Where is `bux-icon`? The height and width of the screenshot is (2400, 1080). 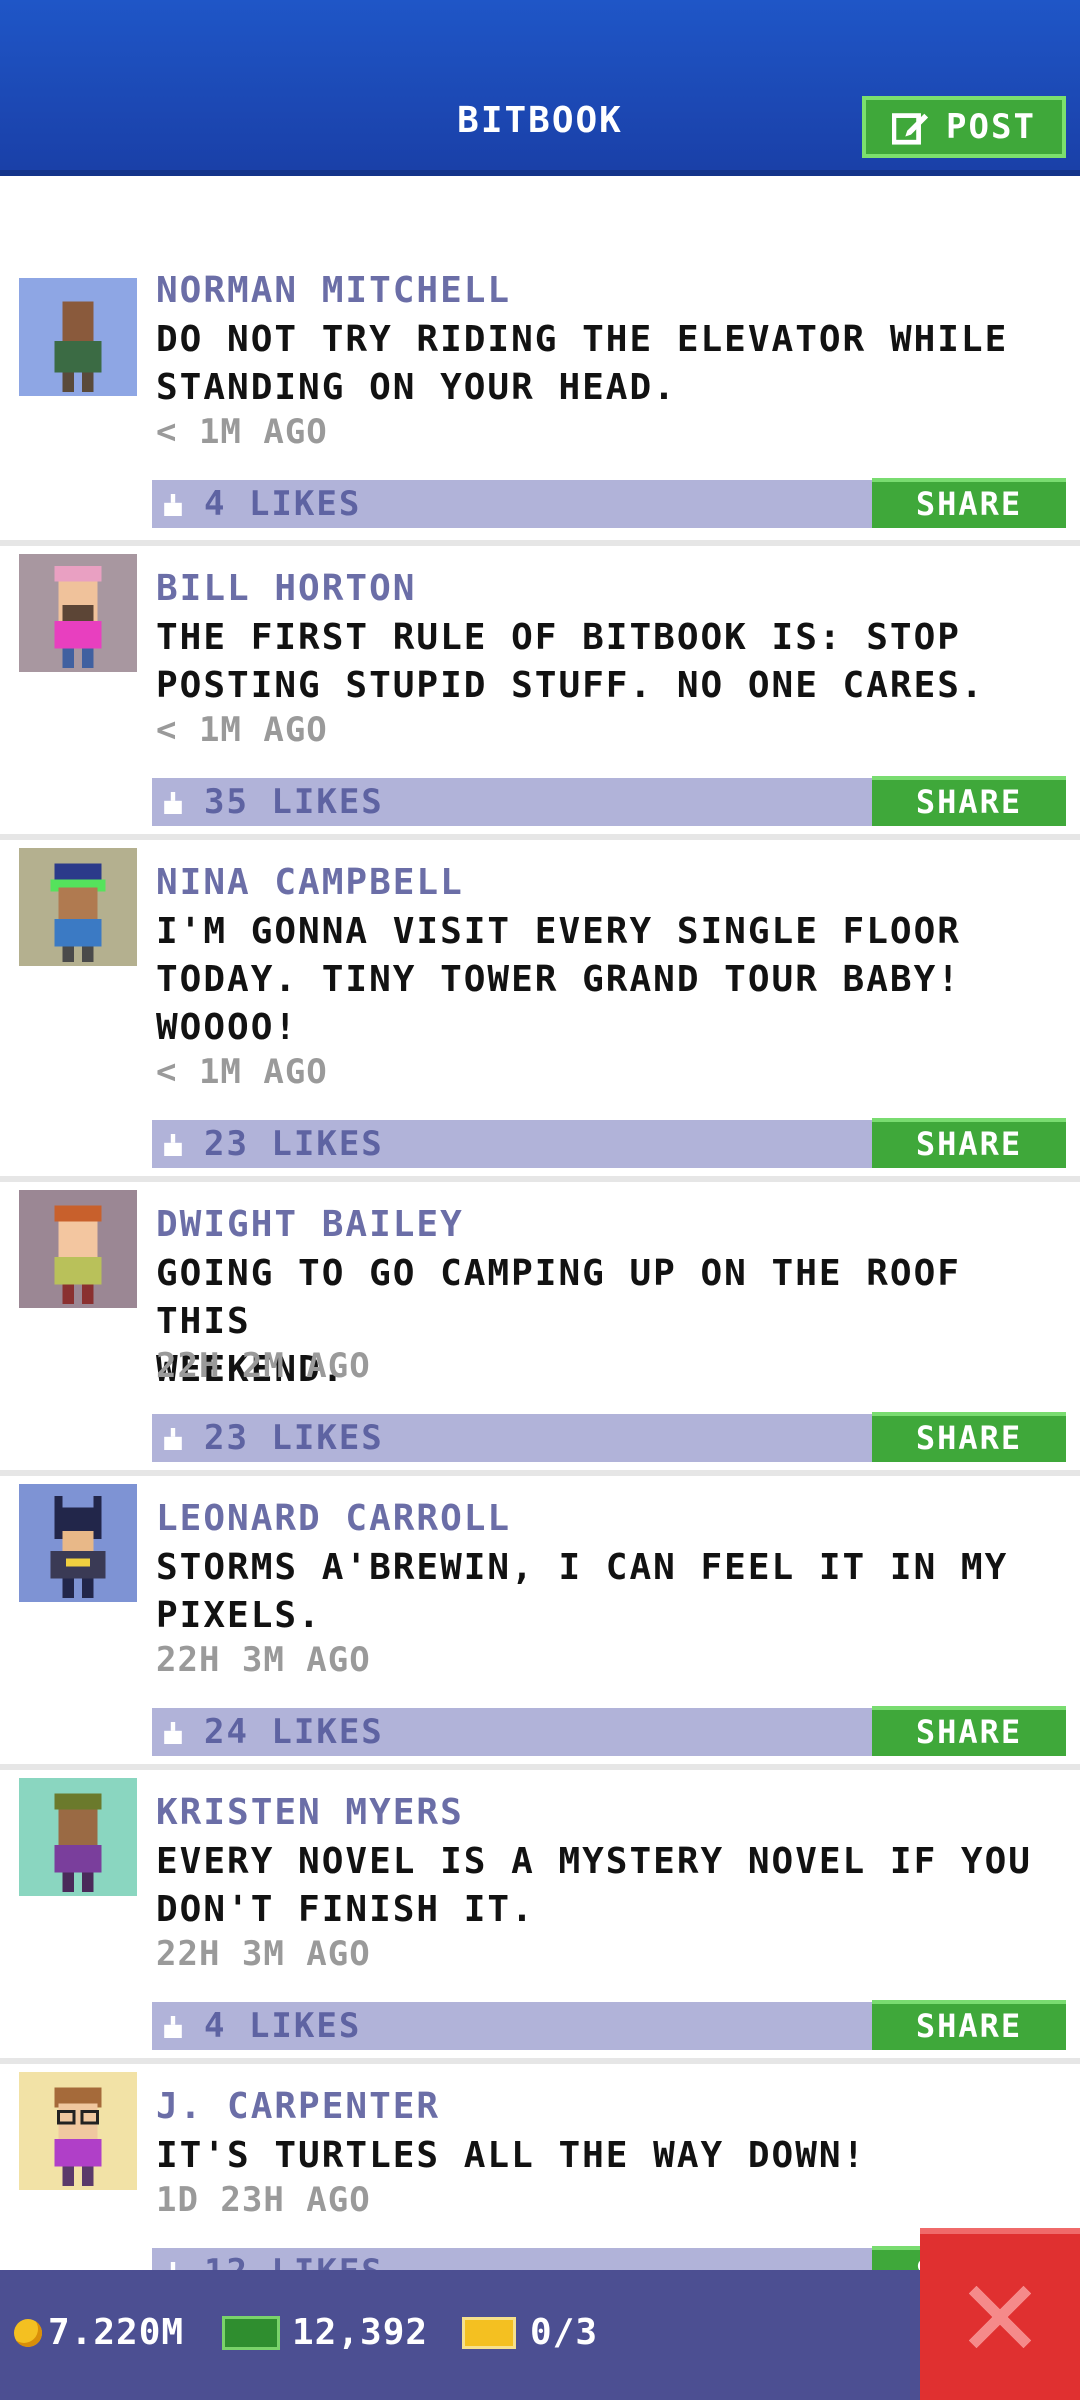 bux-icon is located at coordinates (251, 2332).